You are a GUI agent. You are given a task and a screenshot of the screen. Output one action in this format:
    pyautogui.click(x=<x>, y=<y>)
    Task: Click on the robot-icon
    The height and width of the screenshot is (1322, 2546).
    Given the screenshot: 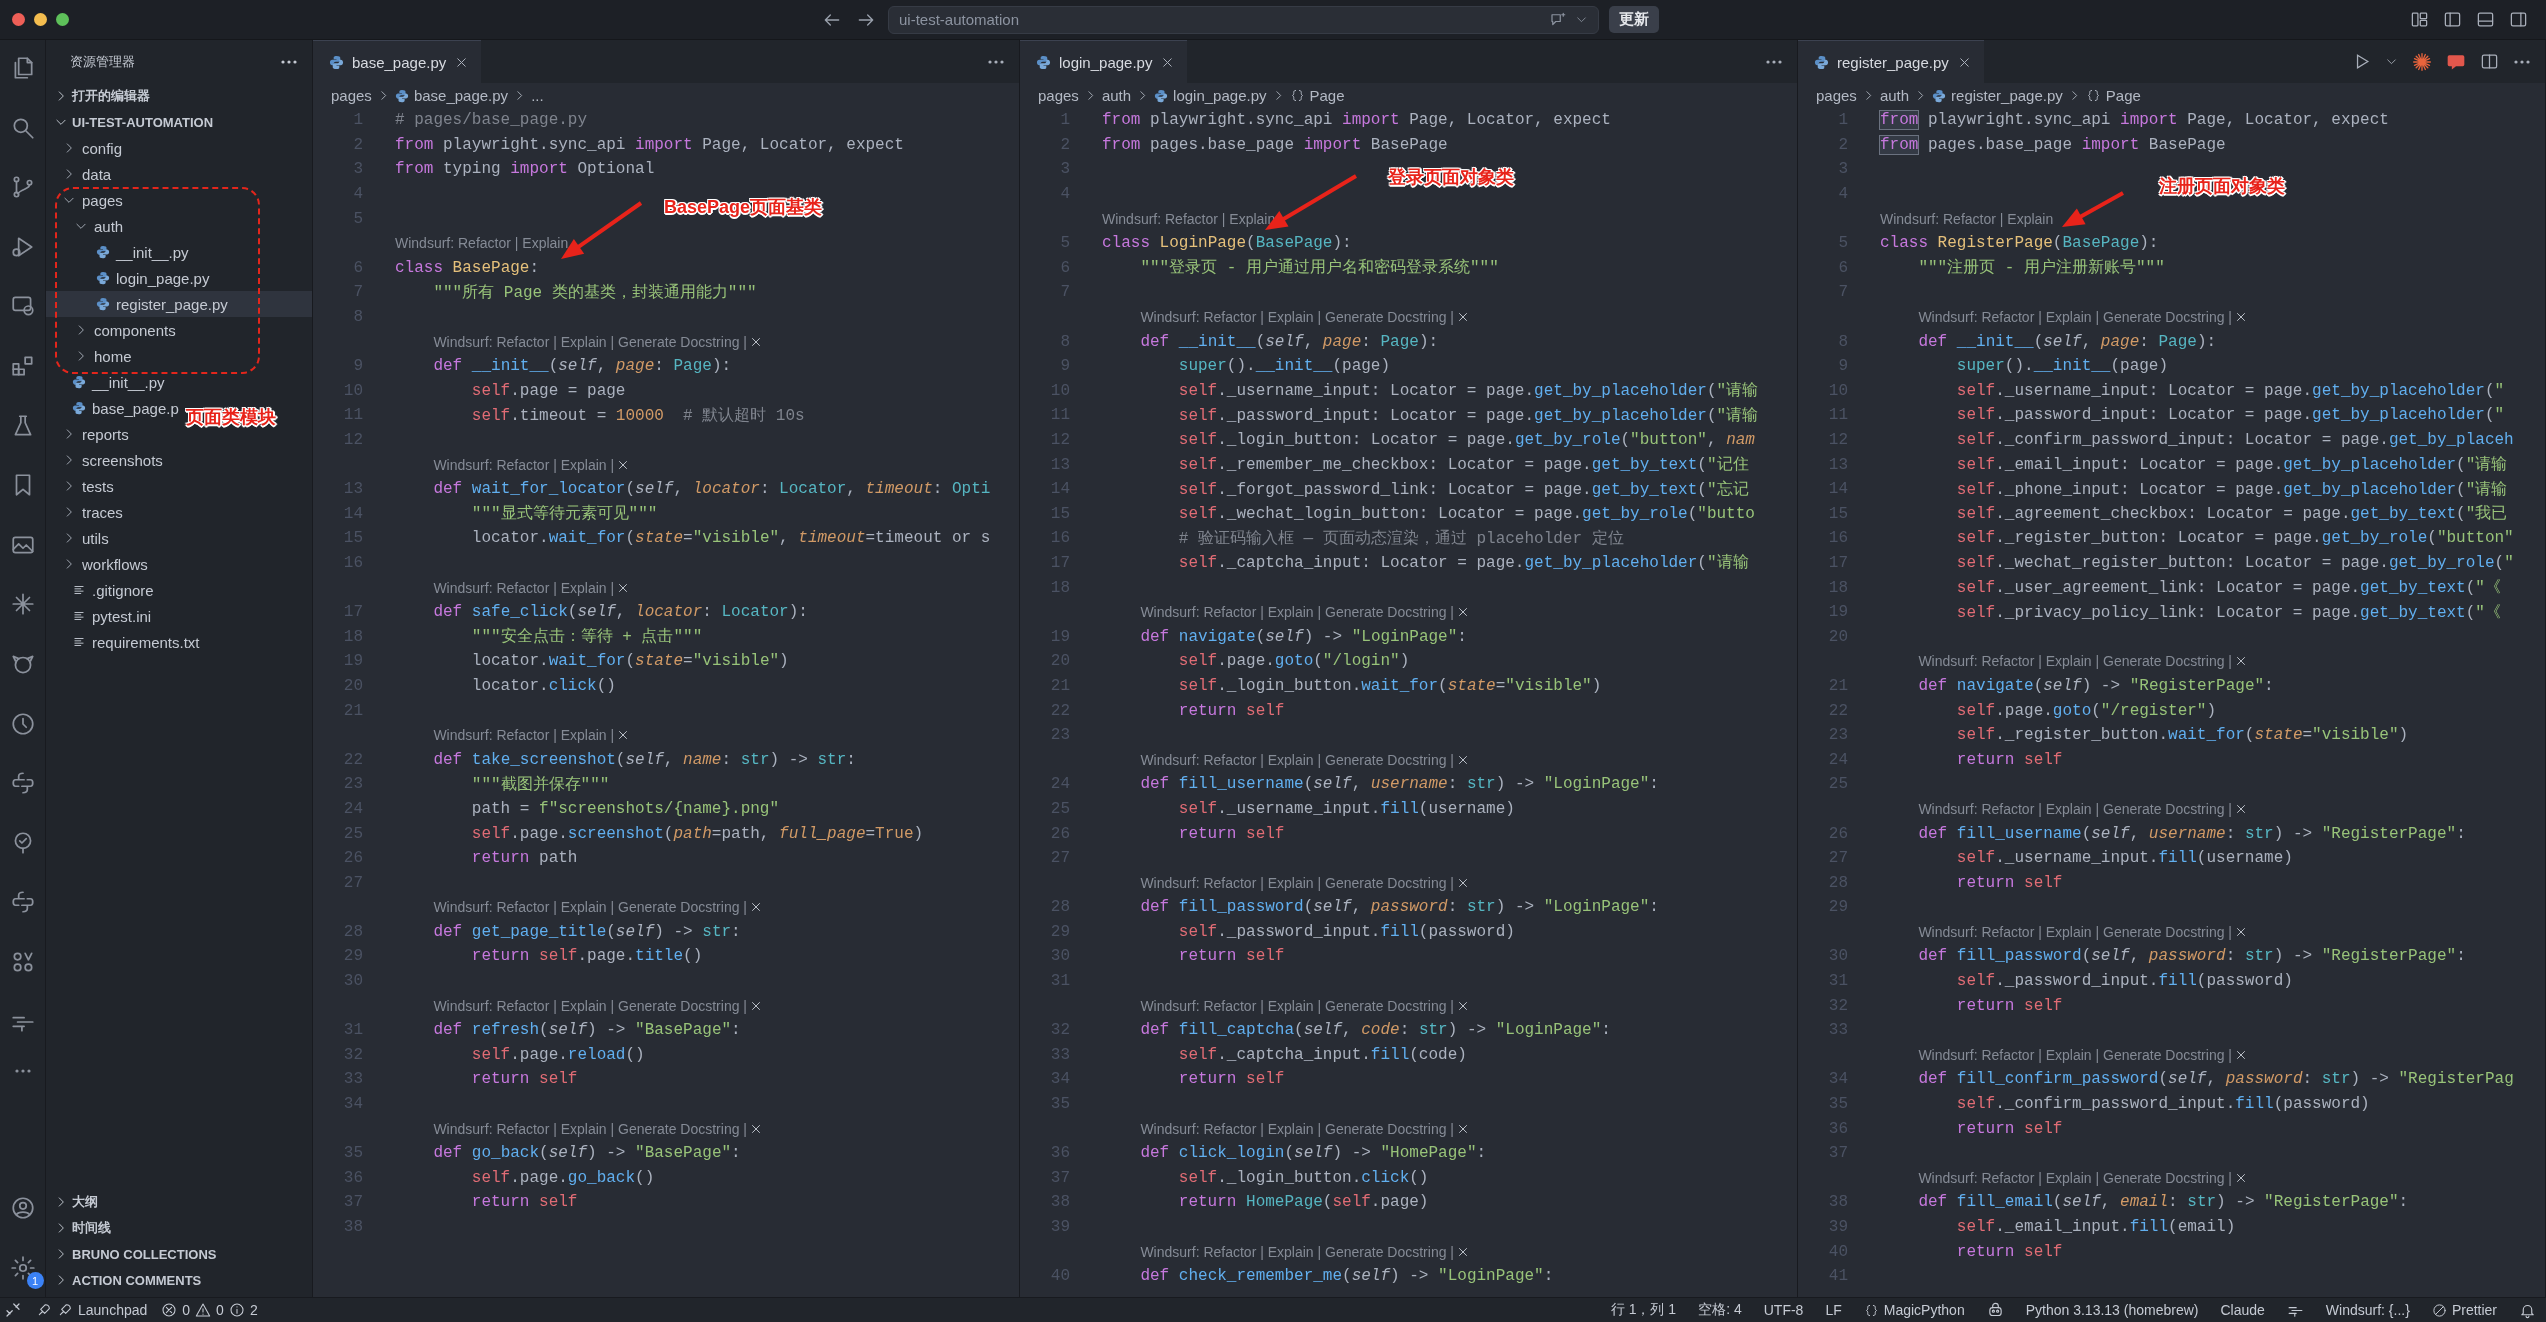 What is the action you would take?
    pyautogui.click(x=1995, y=1310)
    